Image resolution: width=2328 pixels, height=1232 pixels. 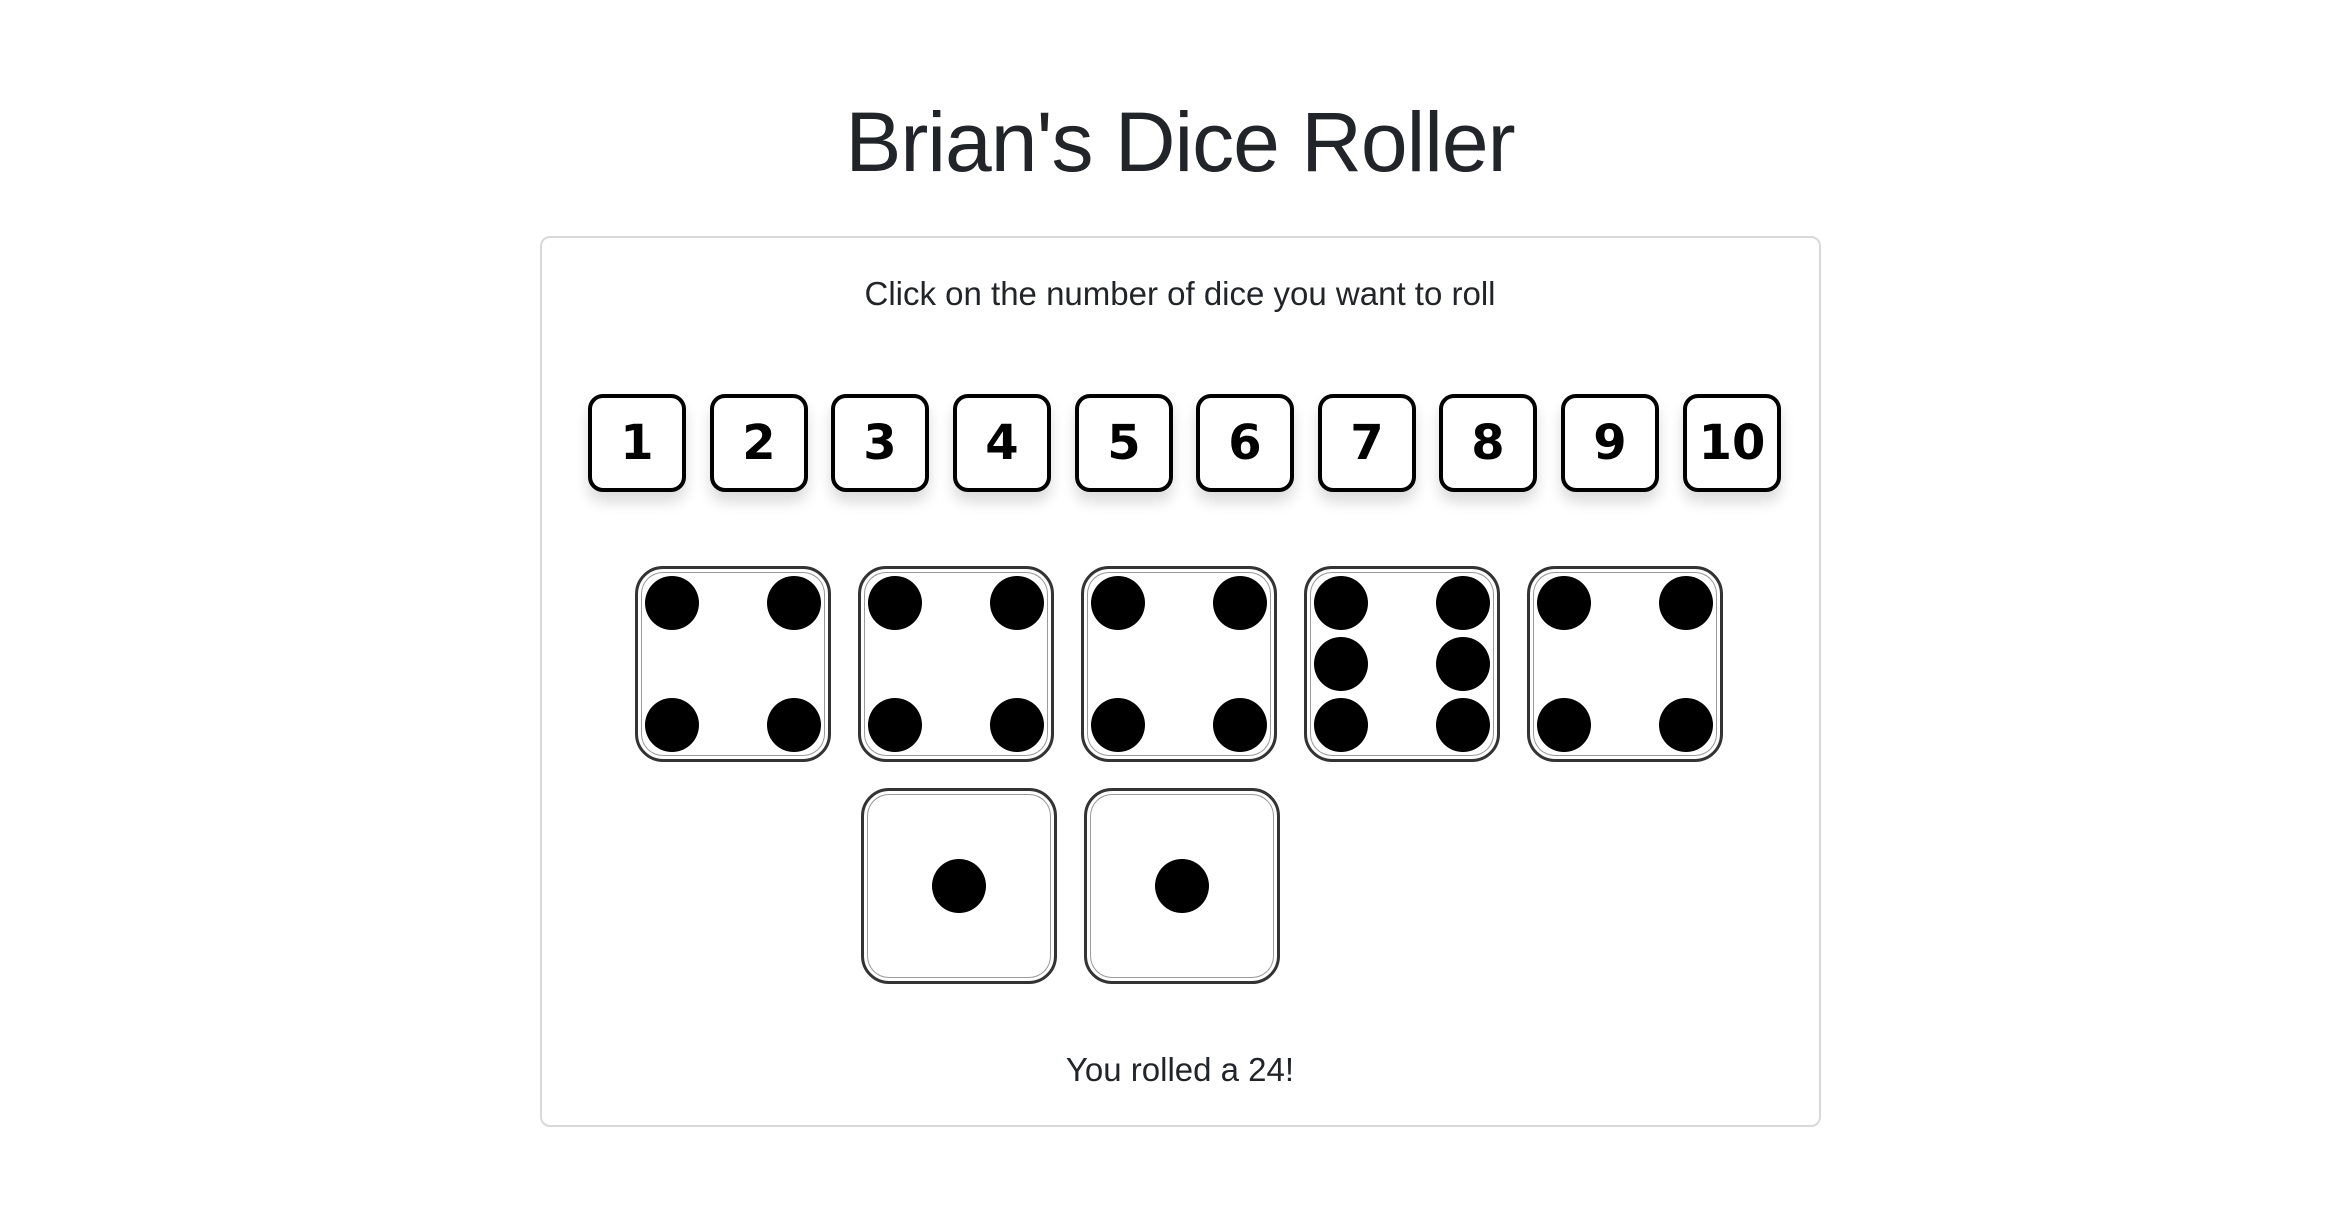 What do you see at coordinates (1180, 1069) in the screenshot?
I see `roll-result-text: You rolled a 24!` at bounding box center [1180, 1069].